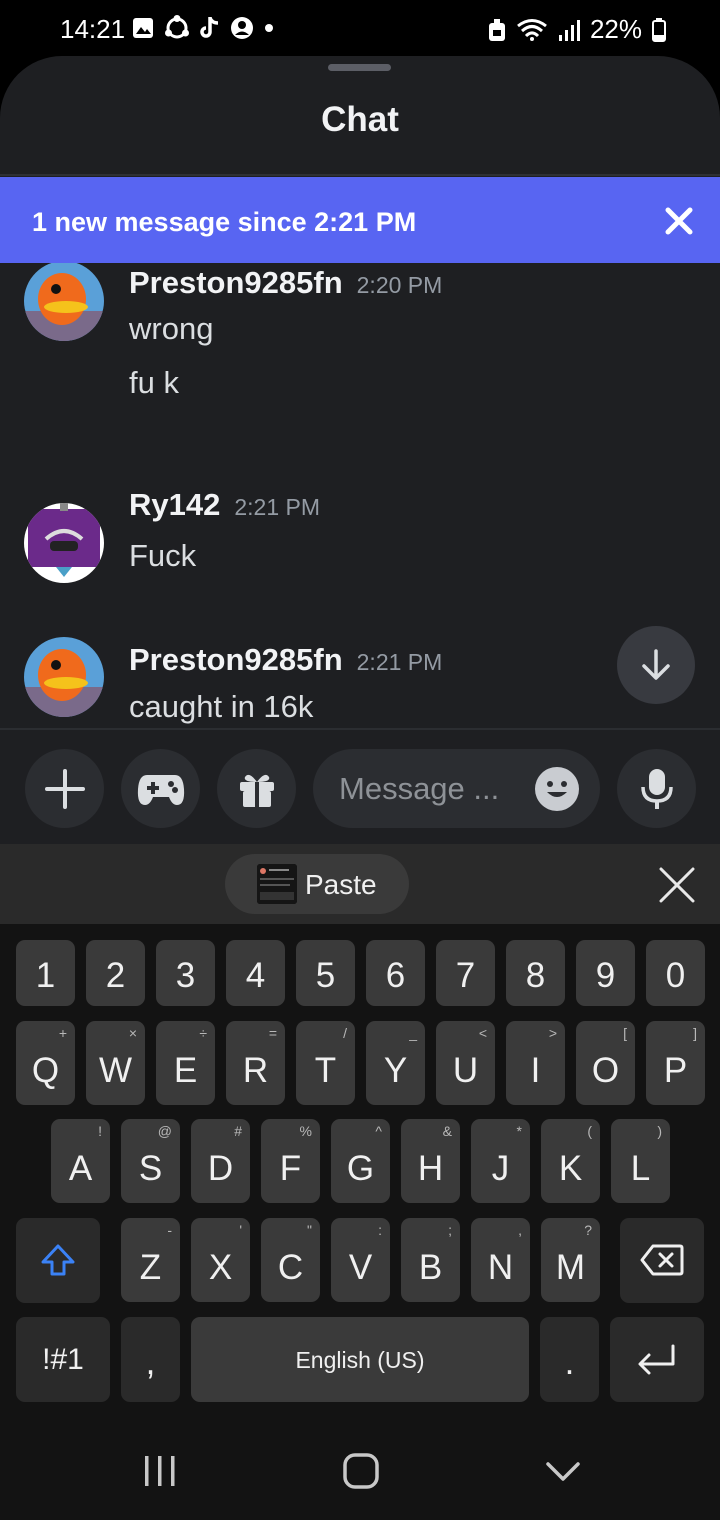 The image size is (720, 1520). Describe the element at coordinates (150, 1161) in the screenshot. I see `key: @ S` at that location.